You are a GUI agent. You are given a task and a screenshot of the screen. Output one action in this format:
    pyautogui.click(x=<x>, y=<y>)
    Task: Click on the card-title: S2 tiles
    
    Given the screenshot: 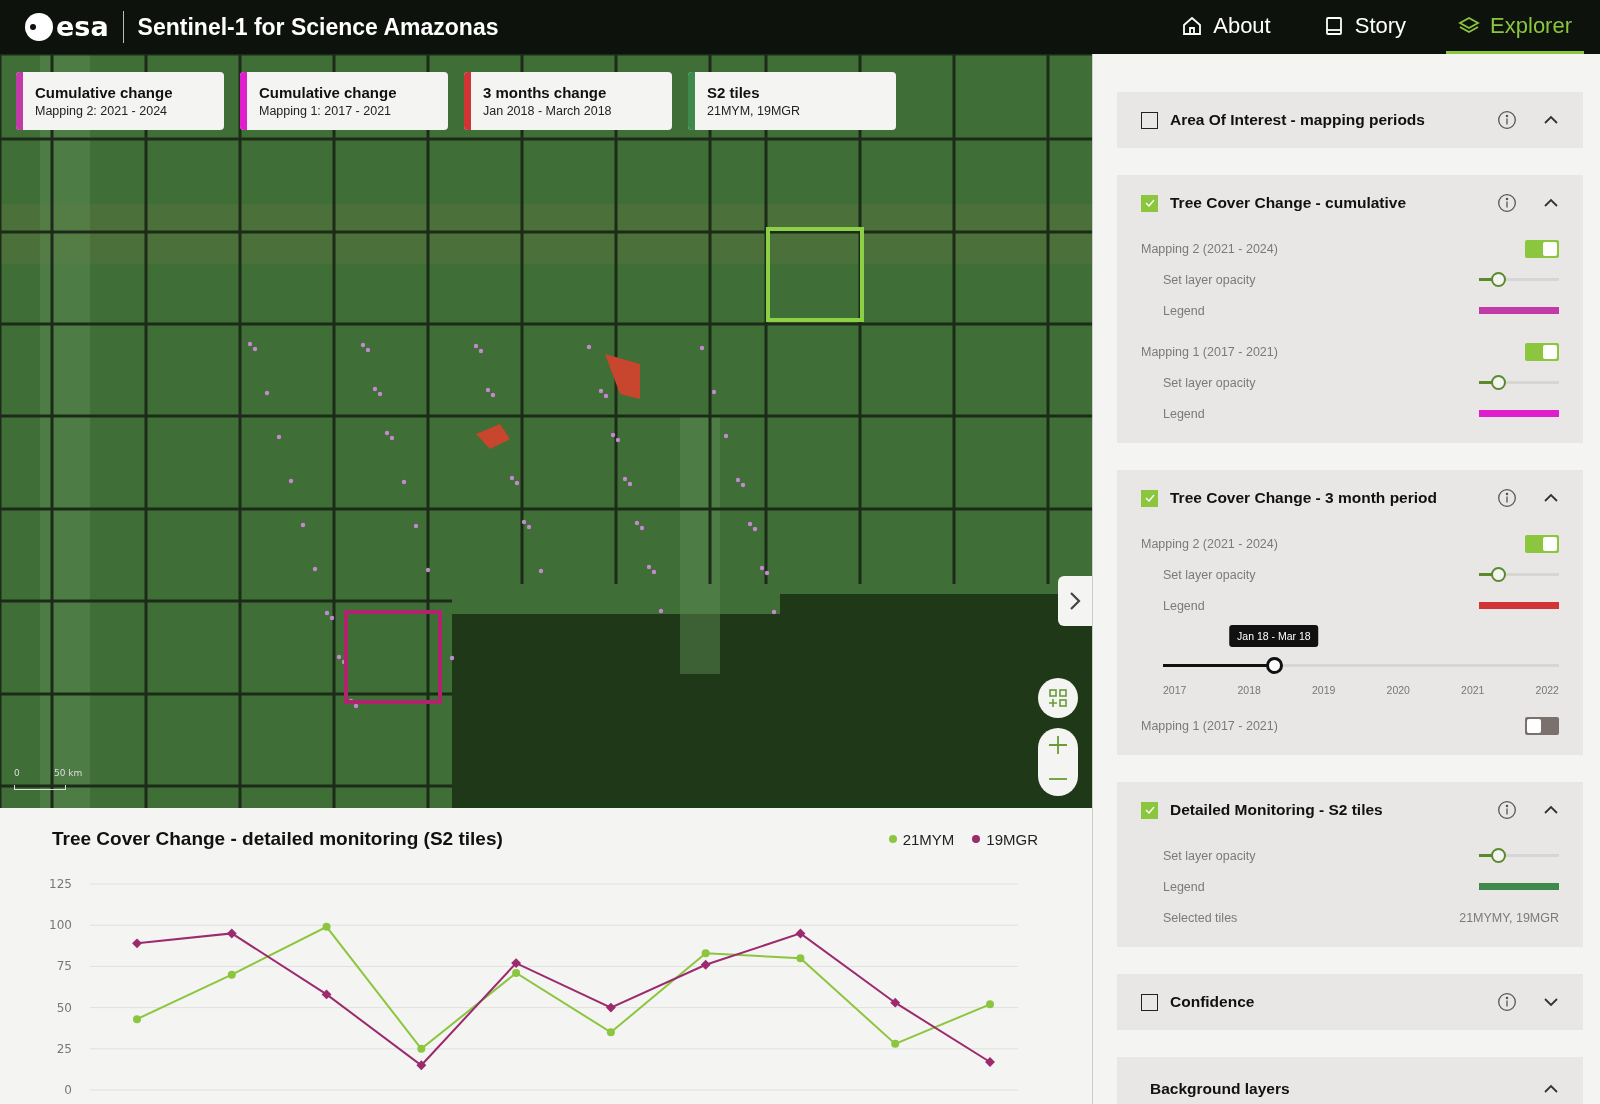 What is the action you would take?
    pyautogui.click(x=734, y=92)
    